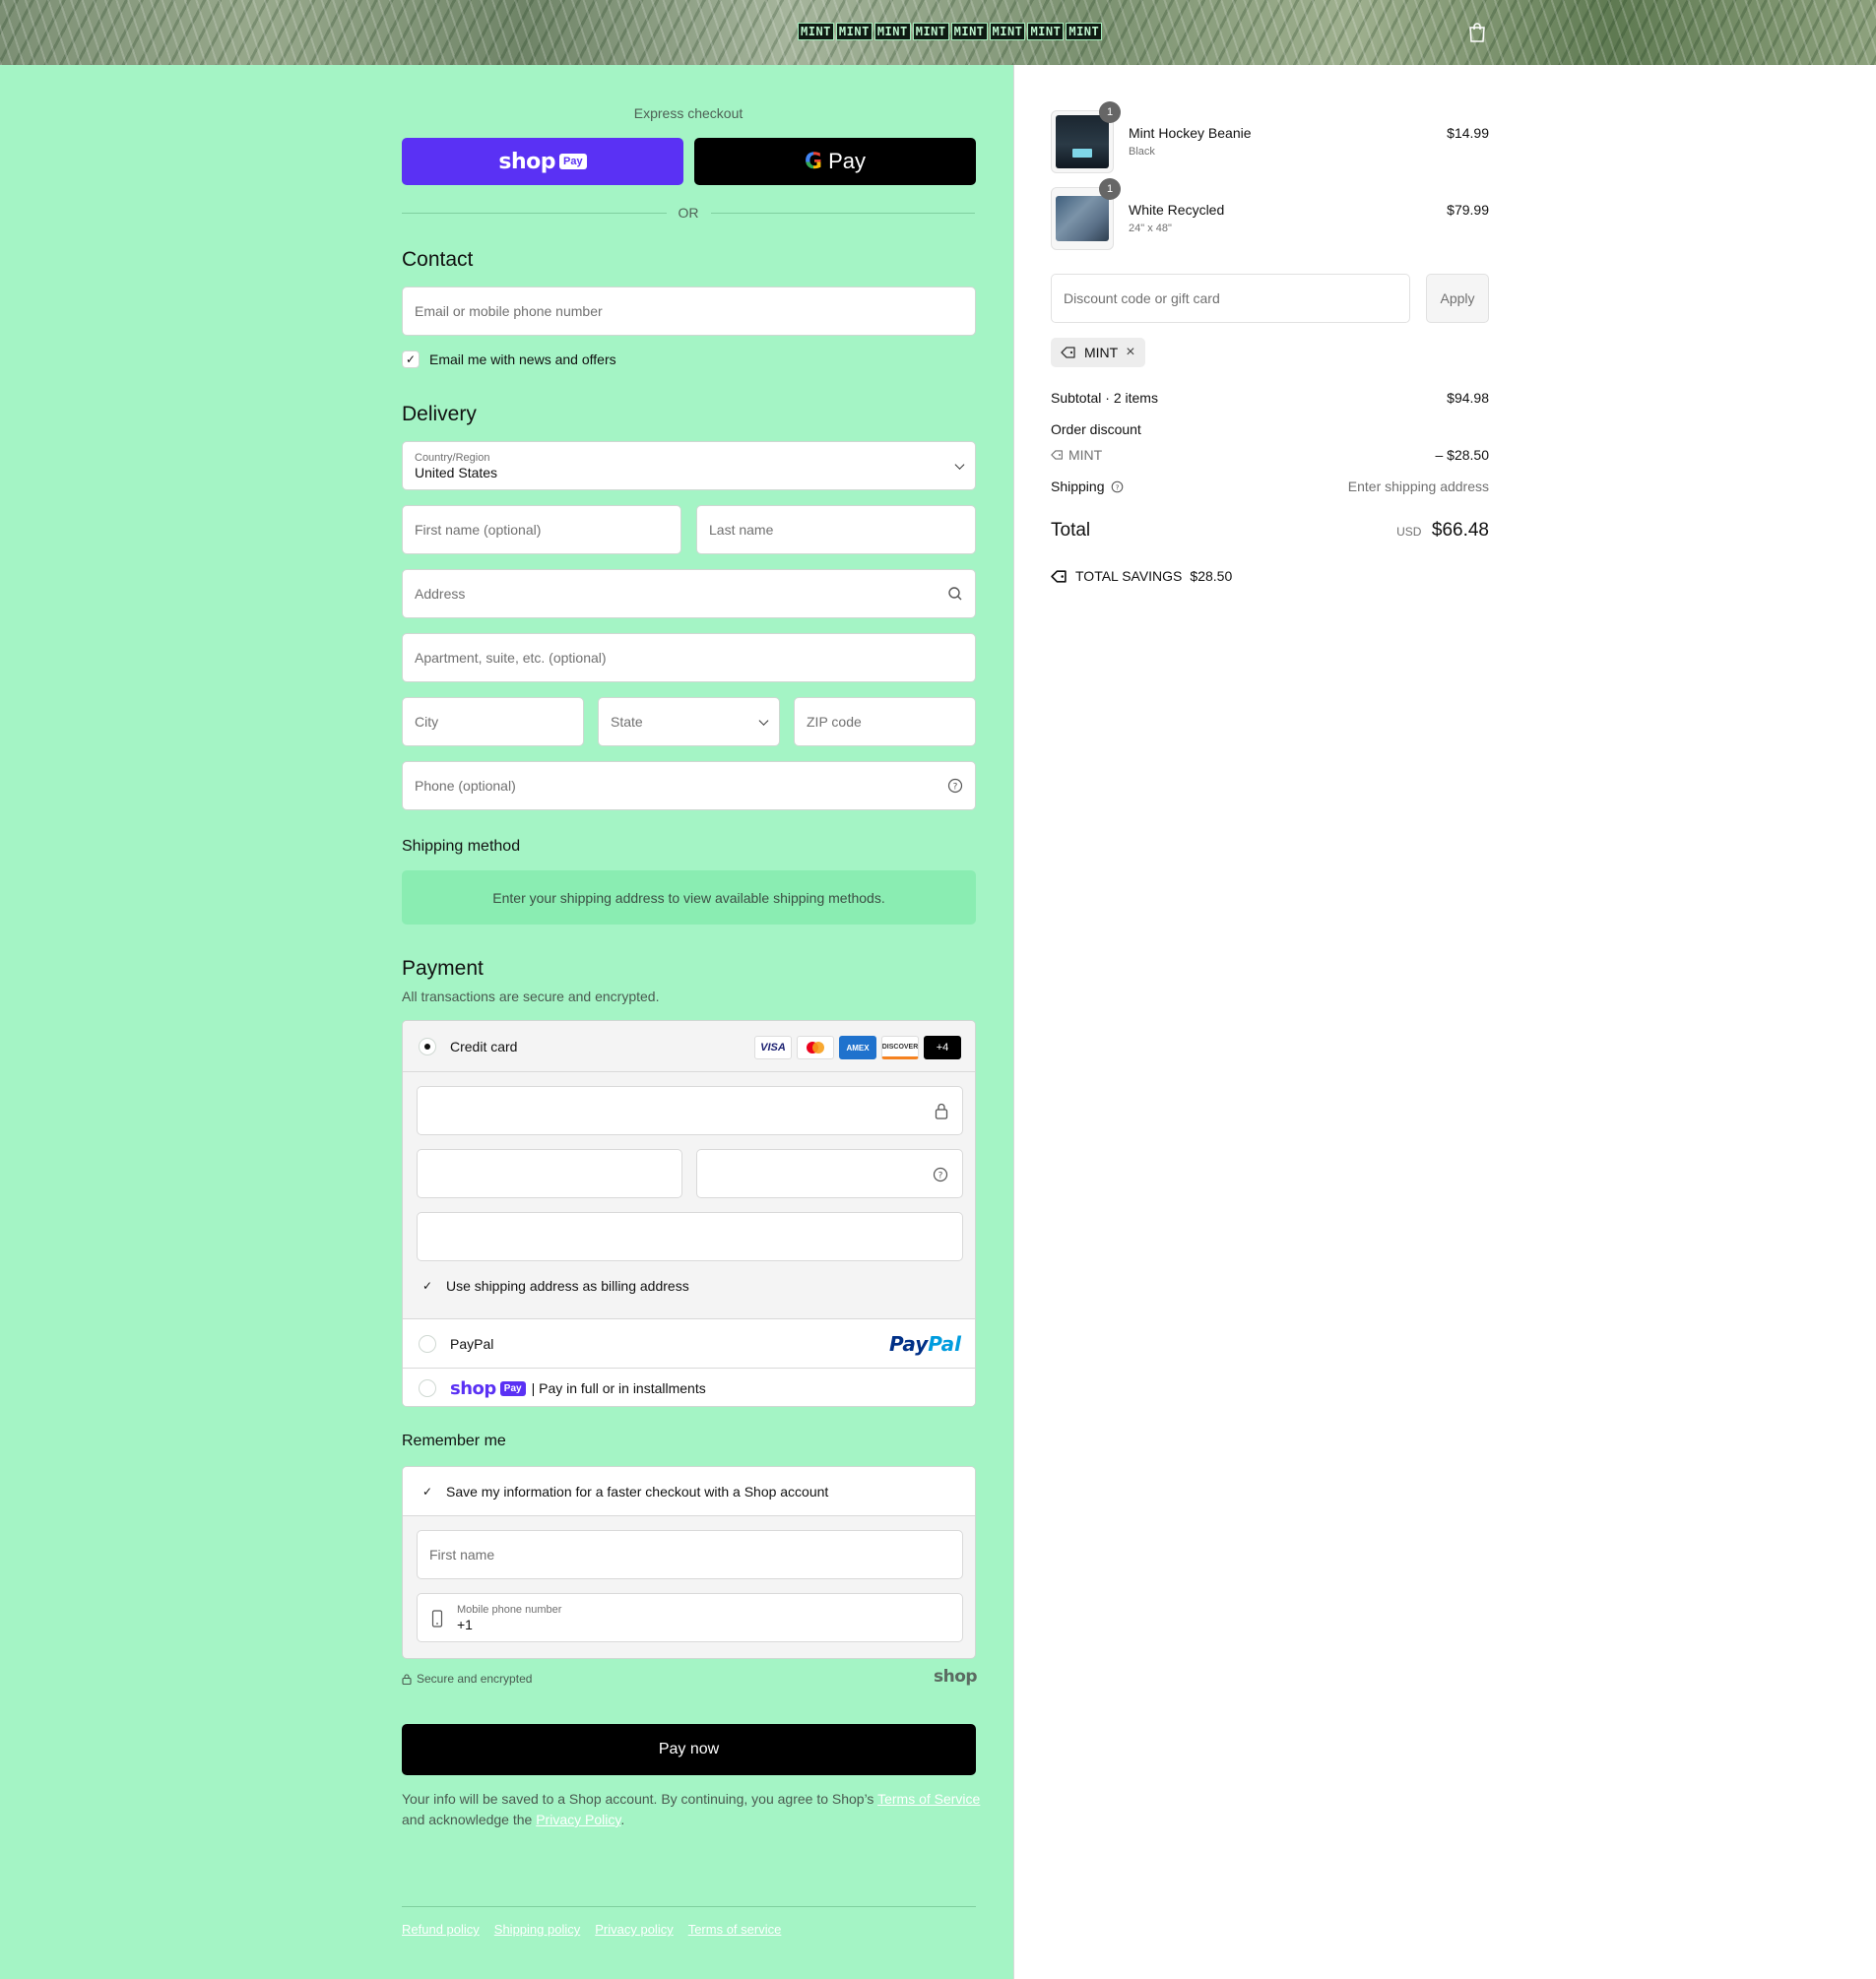  Describe the element at coordinates (1270, 455) in the screenshot. I see `discount-code-row: MINT – $28.50` at that location.